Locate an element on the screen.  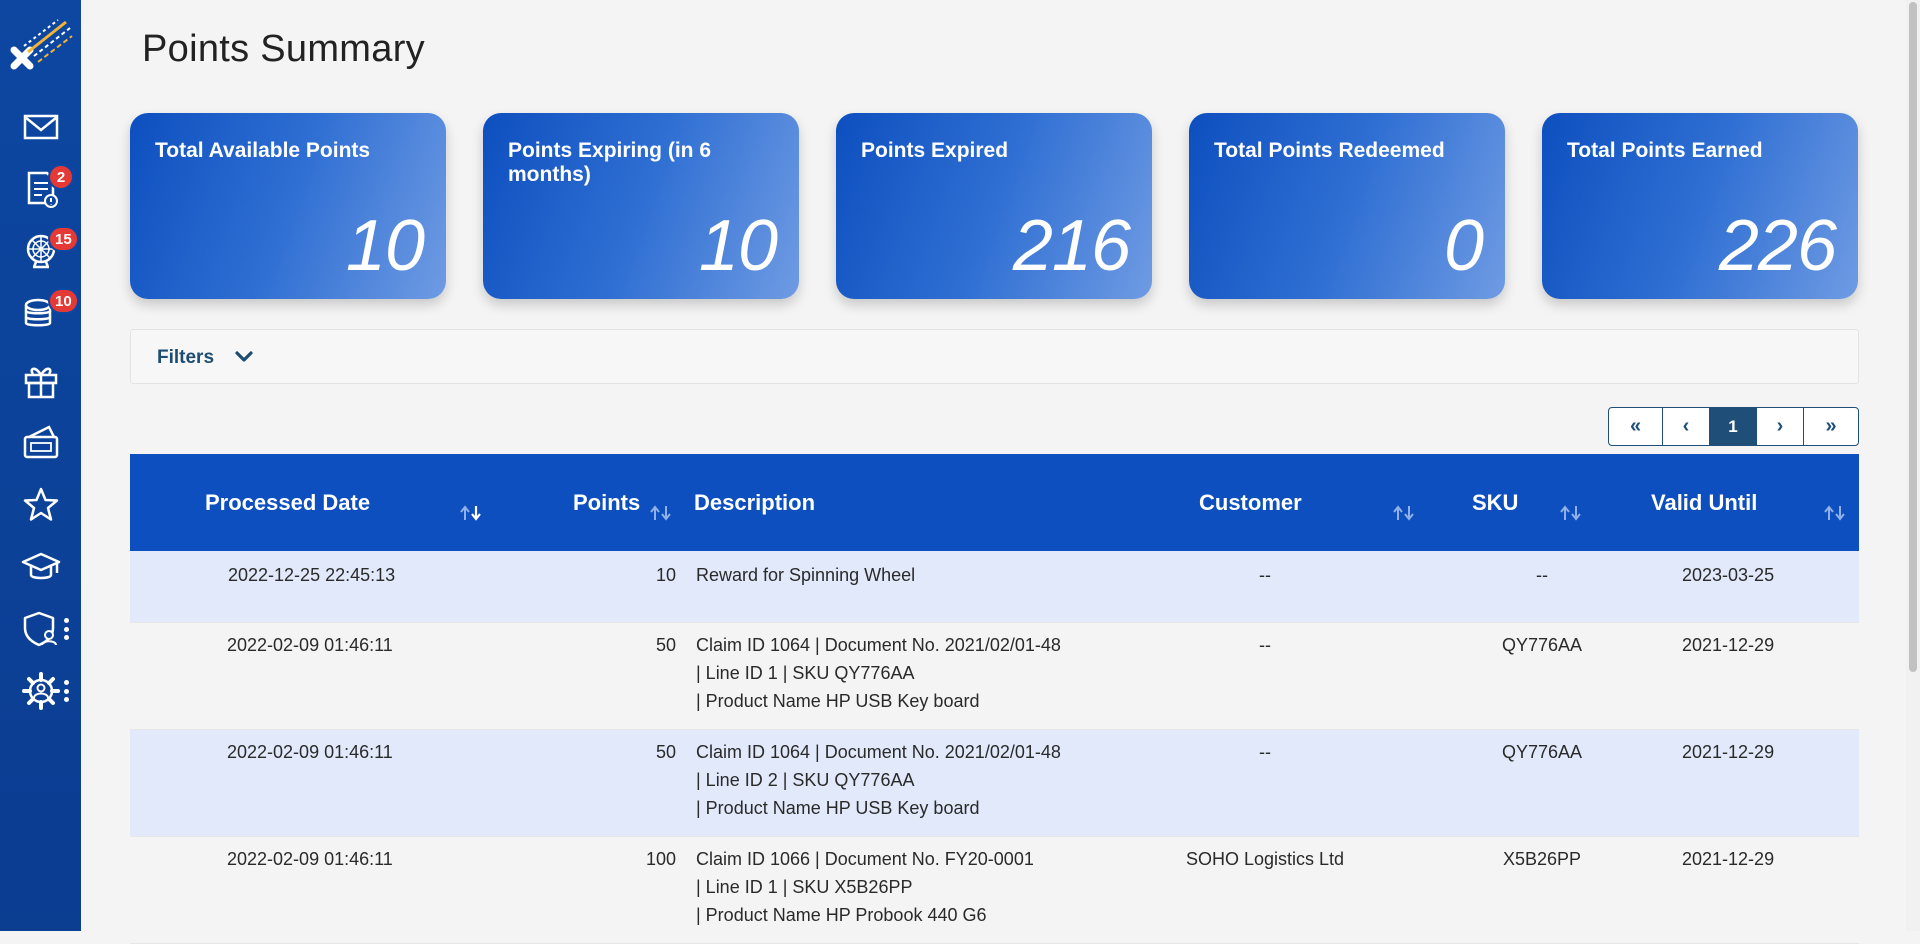
filters-toggle: Filters is located at coordinates (994, 356).